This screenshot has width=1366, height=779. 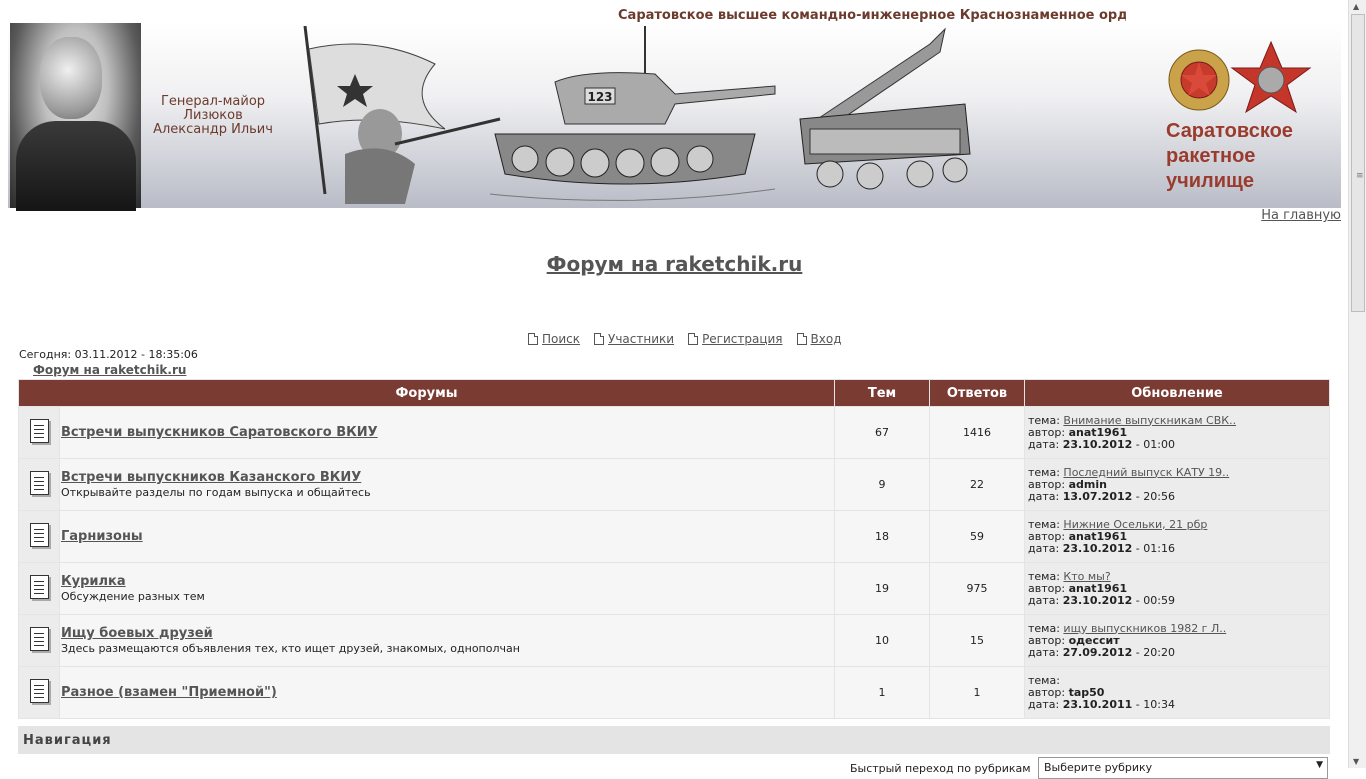 What do you see at coordinates (133, 596) in the screenshot?
I see `forum-description: Обсуждение разных тем` at bounding box center [133, 596].